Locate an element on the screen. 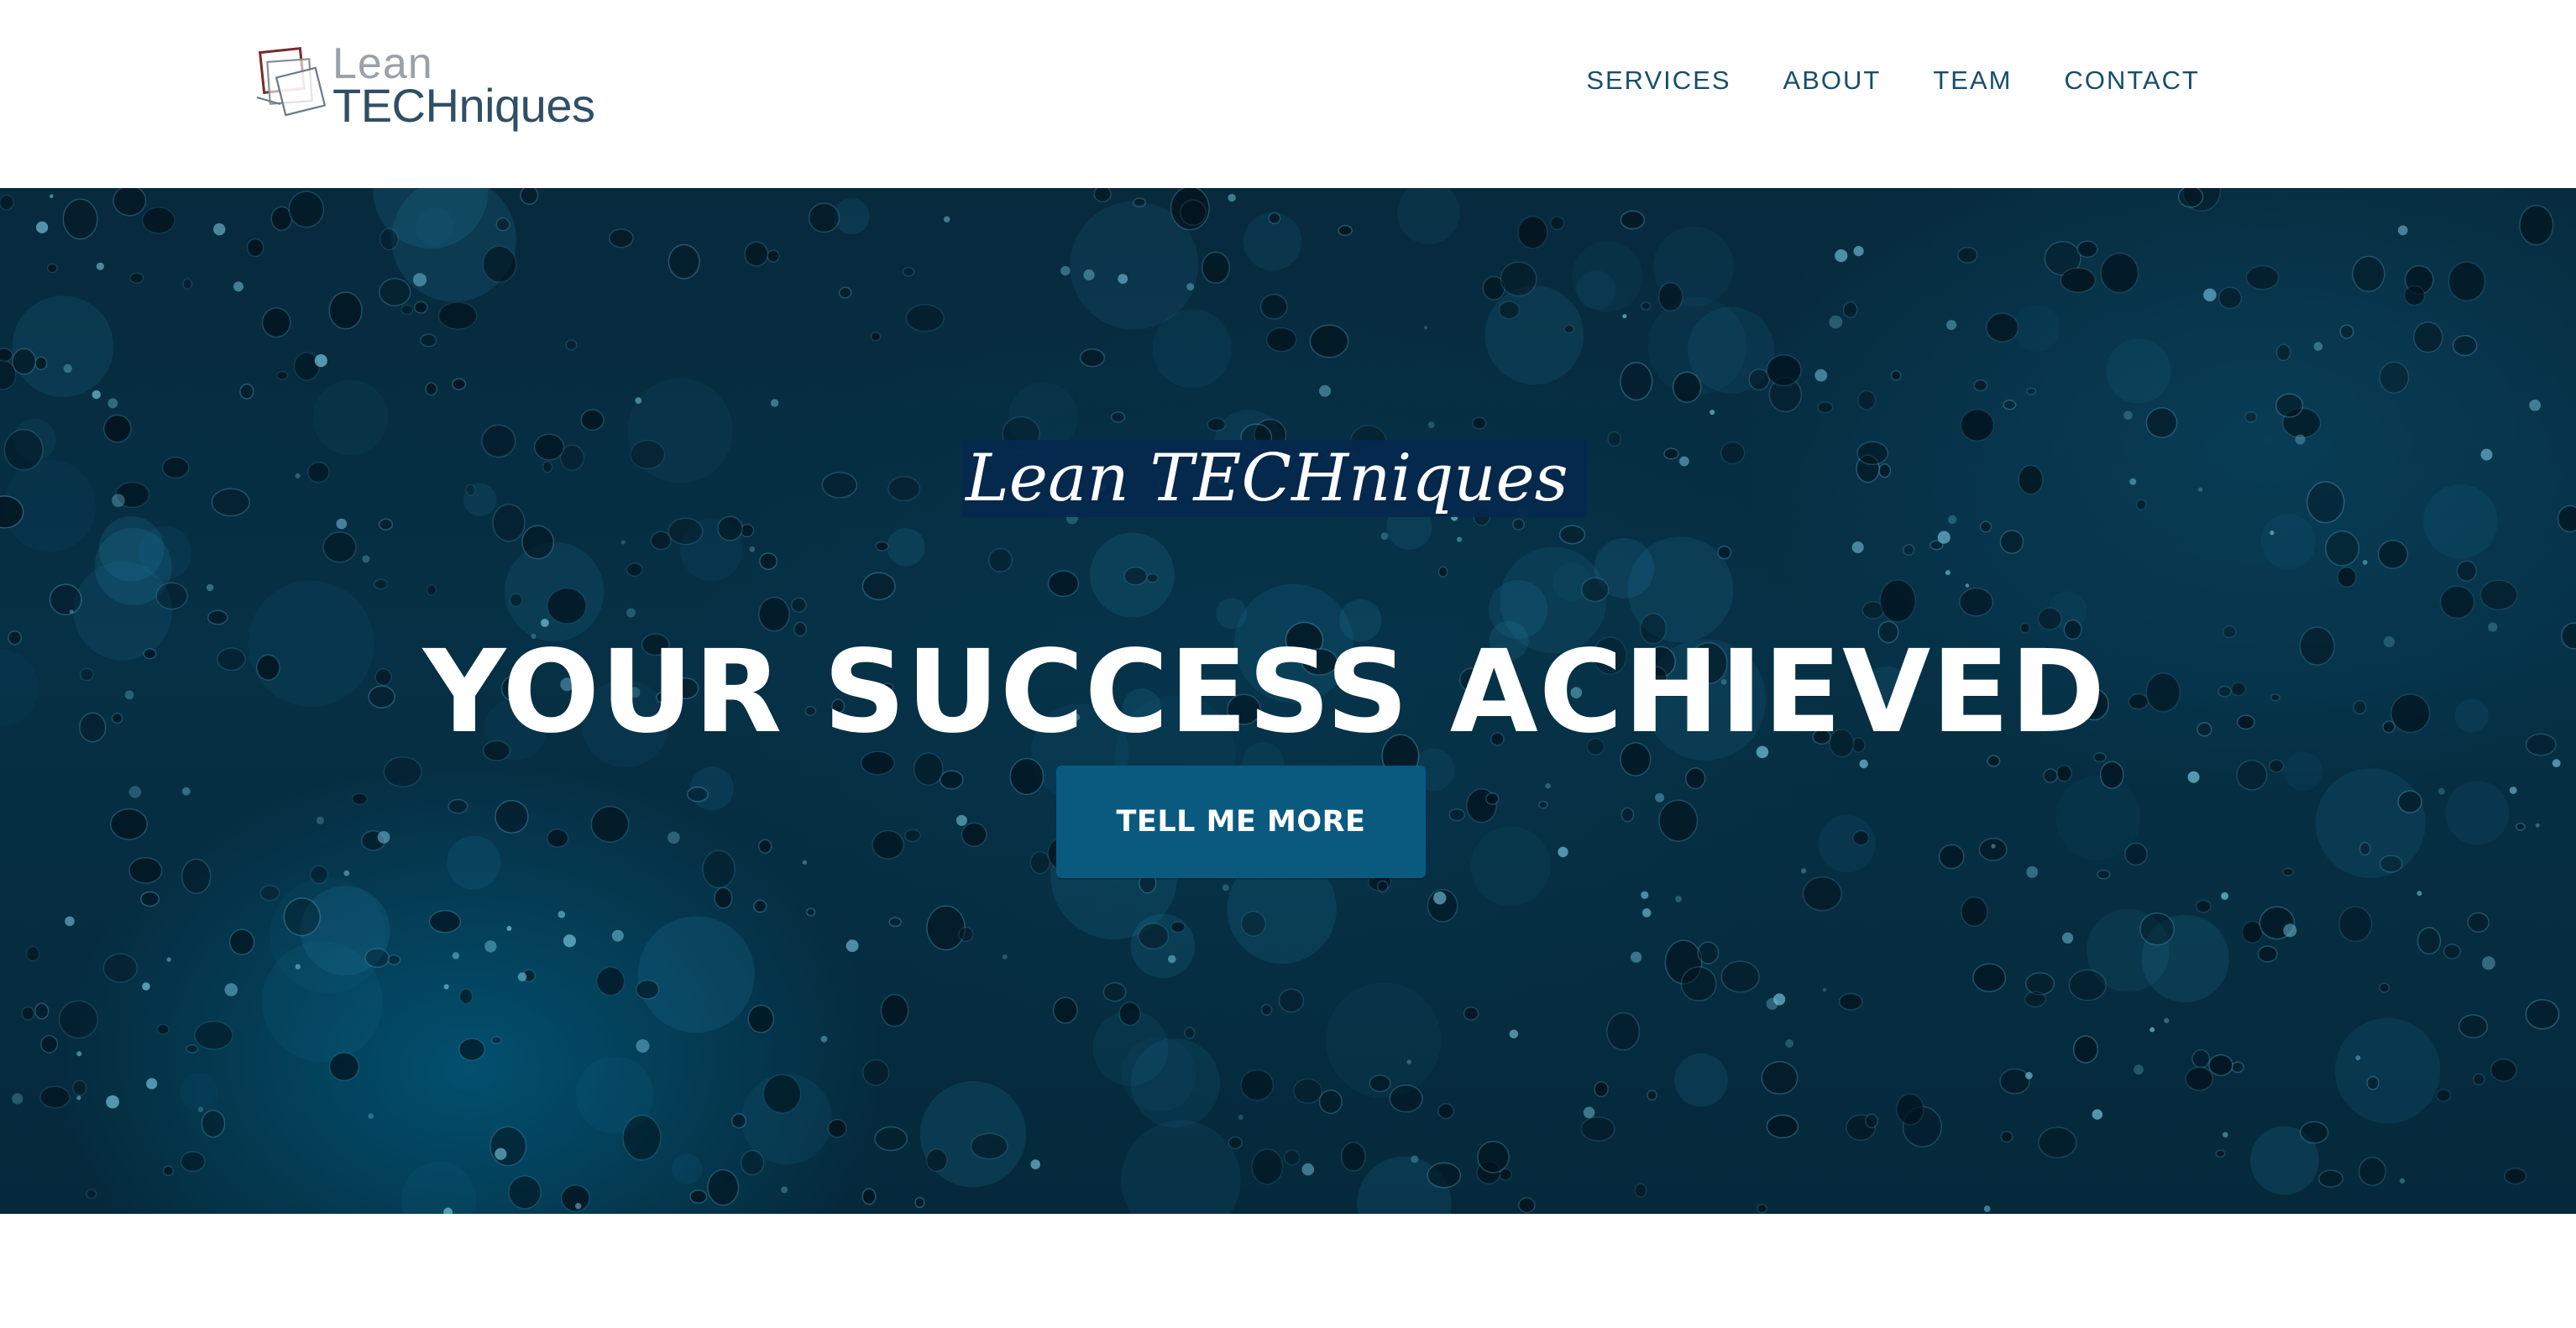 The width and height of the screenshot is (2576, 1328). logo-link: Lean TECHniques is located at coordinates (432, 88).